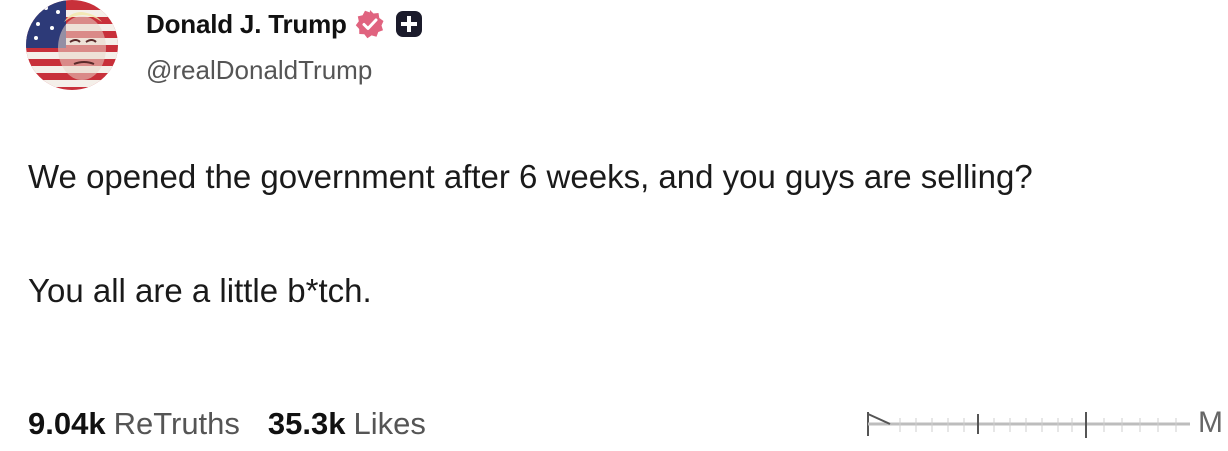 Image resolution: width=1228 pixels, height=451 pixels. I want to click on post-stats: 9.04k ReTruths 35.3k Likes, so click(227, 424).